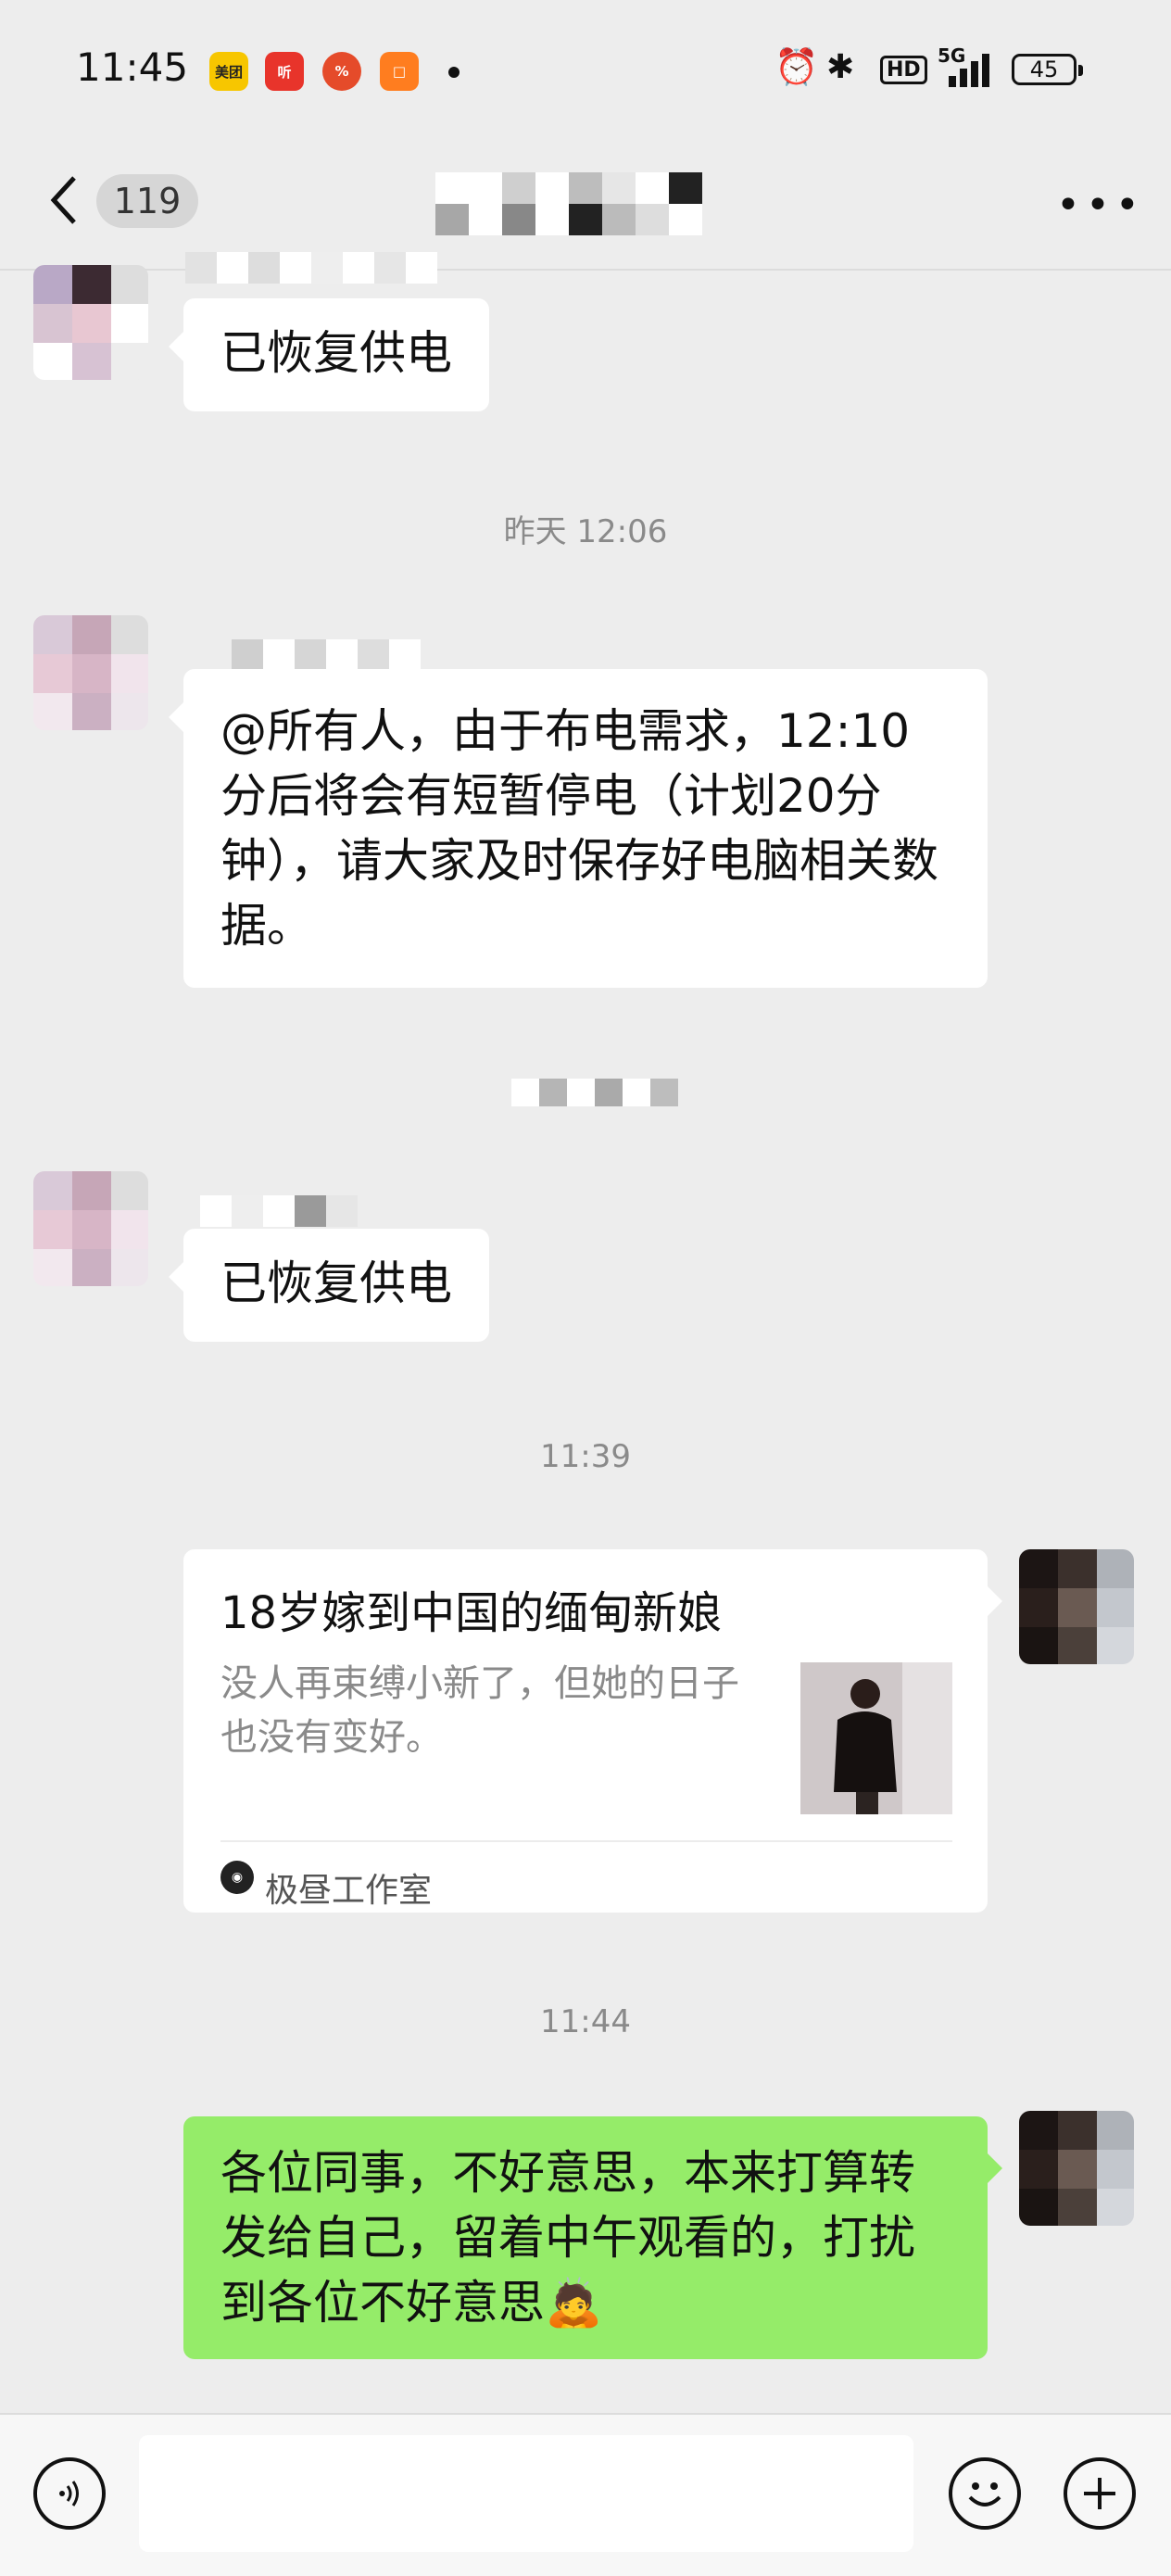 The image size is (1171, 2576). What do you see at coordinates (1100, 205) in the screenshot?
I see `more-options-icon: •••` at bounding box center [1100, 205].